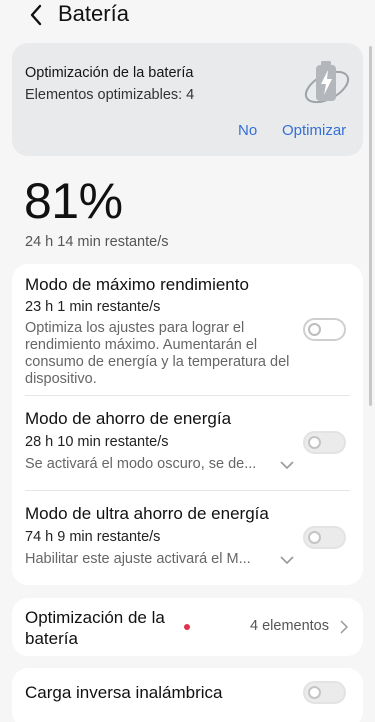 The width and height of the screenshot is (375, 722). What do you see at coordinates (247, 130) in the screenshot?
I see `no-button: No` at bounding box center [247, 130].